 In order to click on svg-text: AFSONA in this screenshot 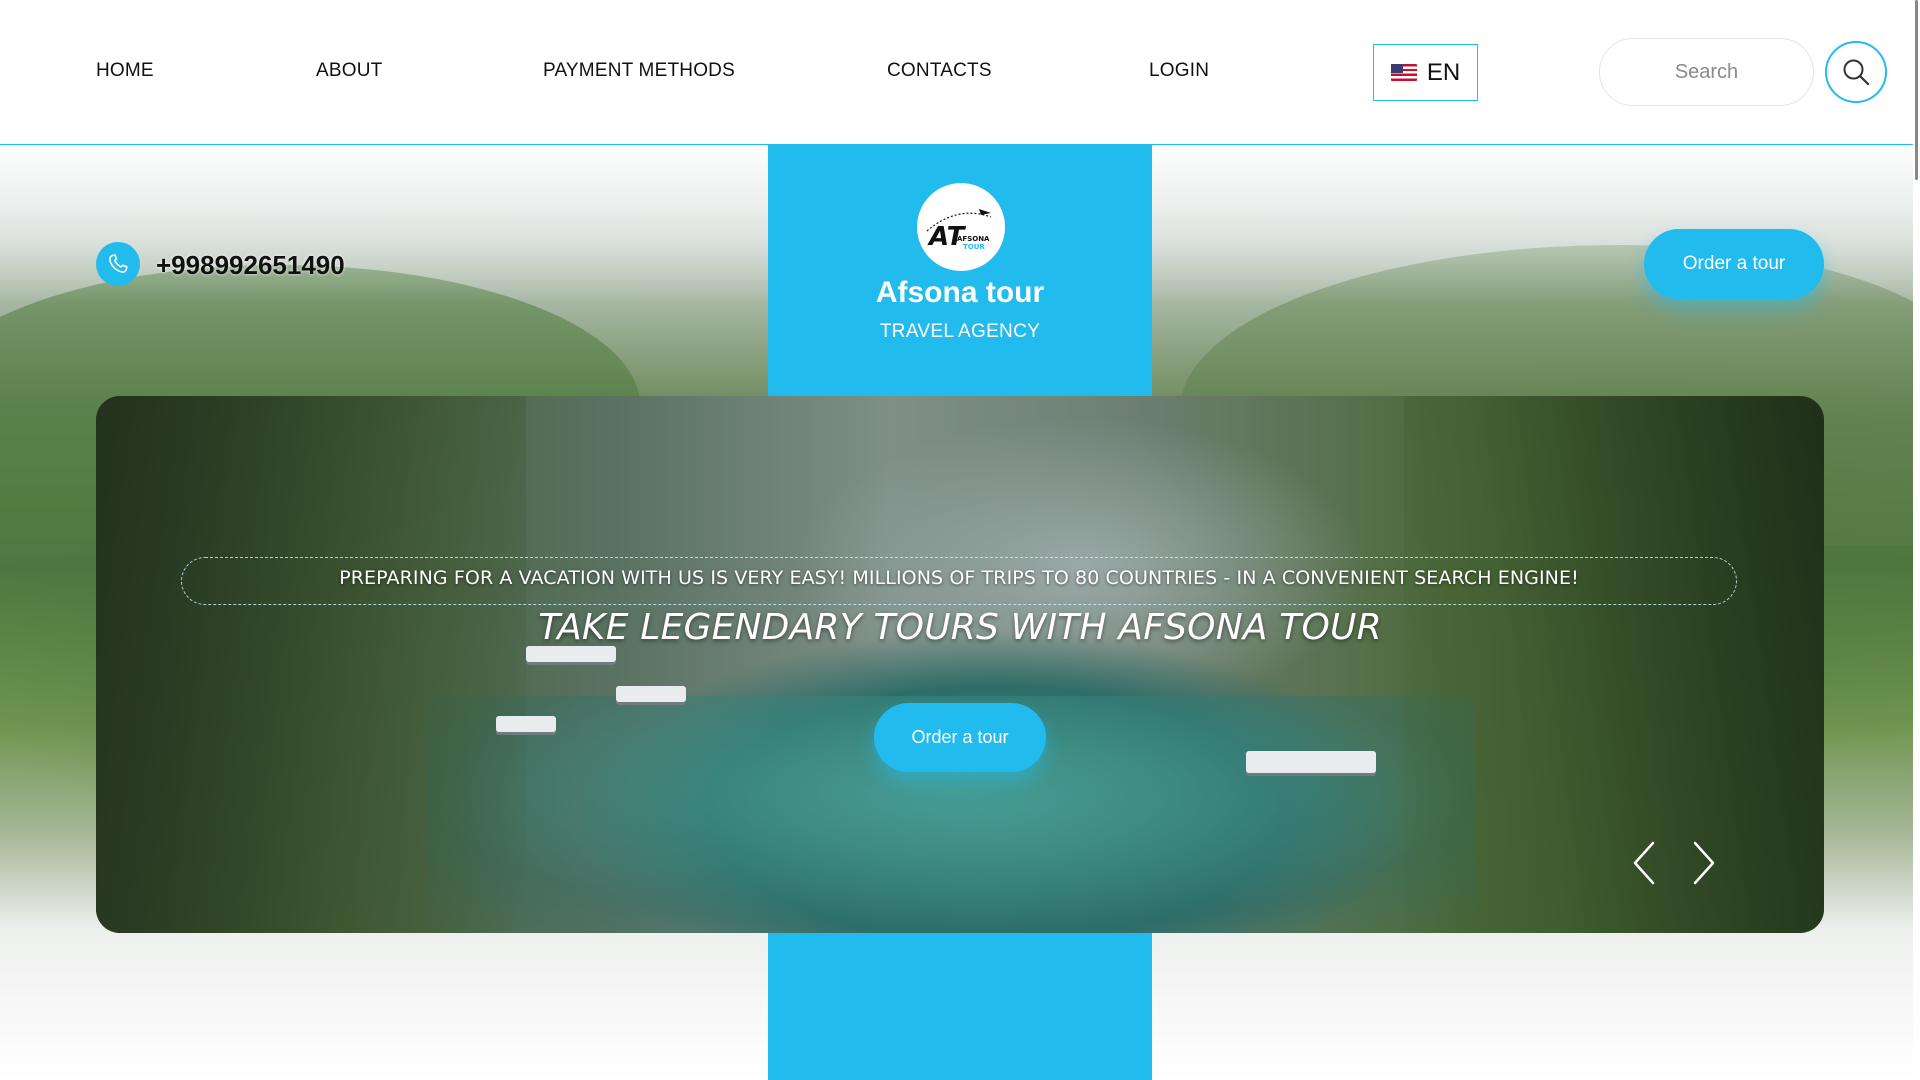, I will do `click(973, 239)`.